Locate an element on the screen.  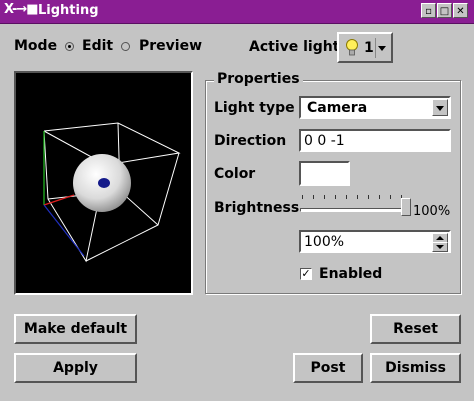
color-label: Color is located at coordinates (235, 174).